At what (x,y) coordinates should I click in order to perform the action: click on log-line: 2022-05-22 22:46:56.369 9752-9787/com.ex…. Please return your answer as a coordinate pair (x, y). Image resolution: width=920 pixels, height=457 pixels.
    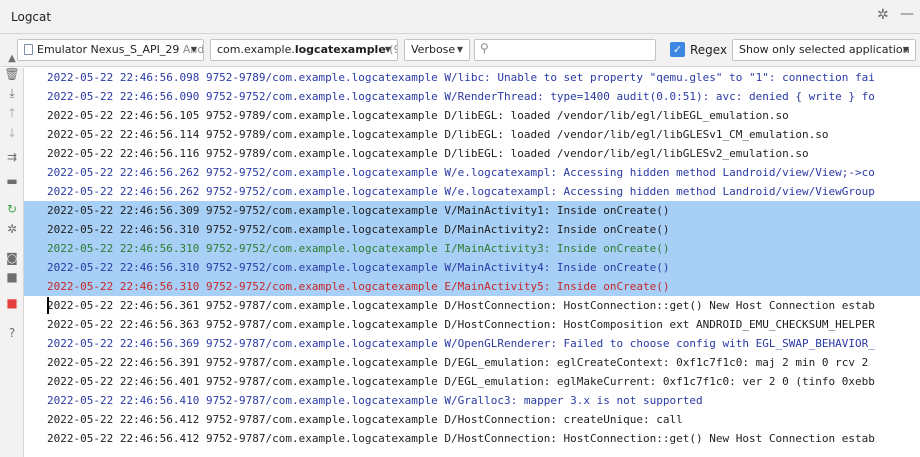
    Looking at the image, I should click on (472, 343).